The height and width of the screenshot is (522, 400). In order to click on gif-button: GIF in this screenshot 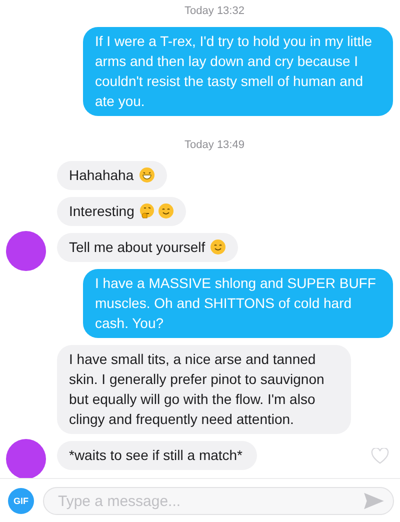, I will do `click(21, 501)`.